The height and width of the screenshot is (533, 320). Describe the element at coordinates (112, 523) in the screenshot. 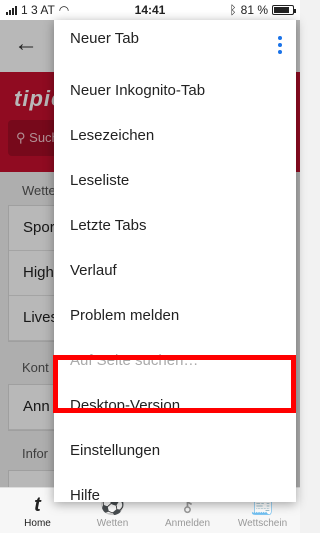

I see `tab-label: Wetten` at that location.